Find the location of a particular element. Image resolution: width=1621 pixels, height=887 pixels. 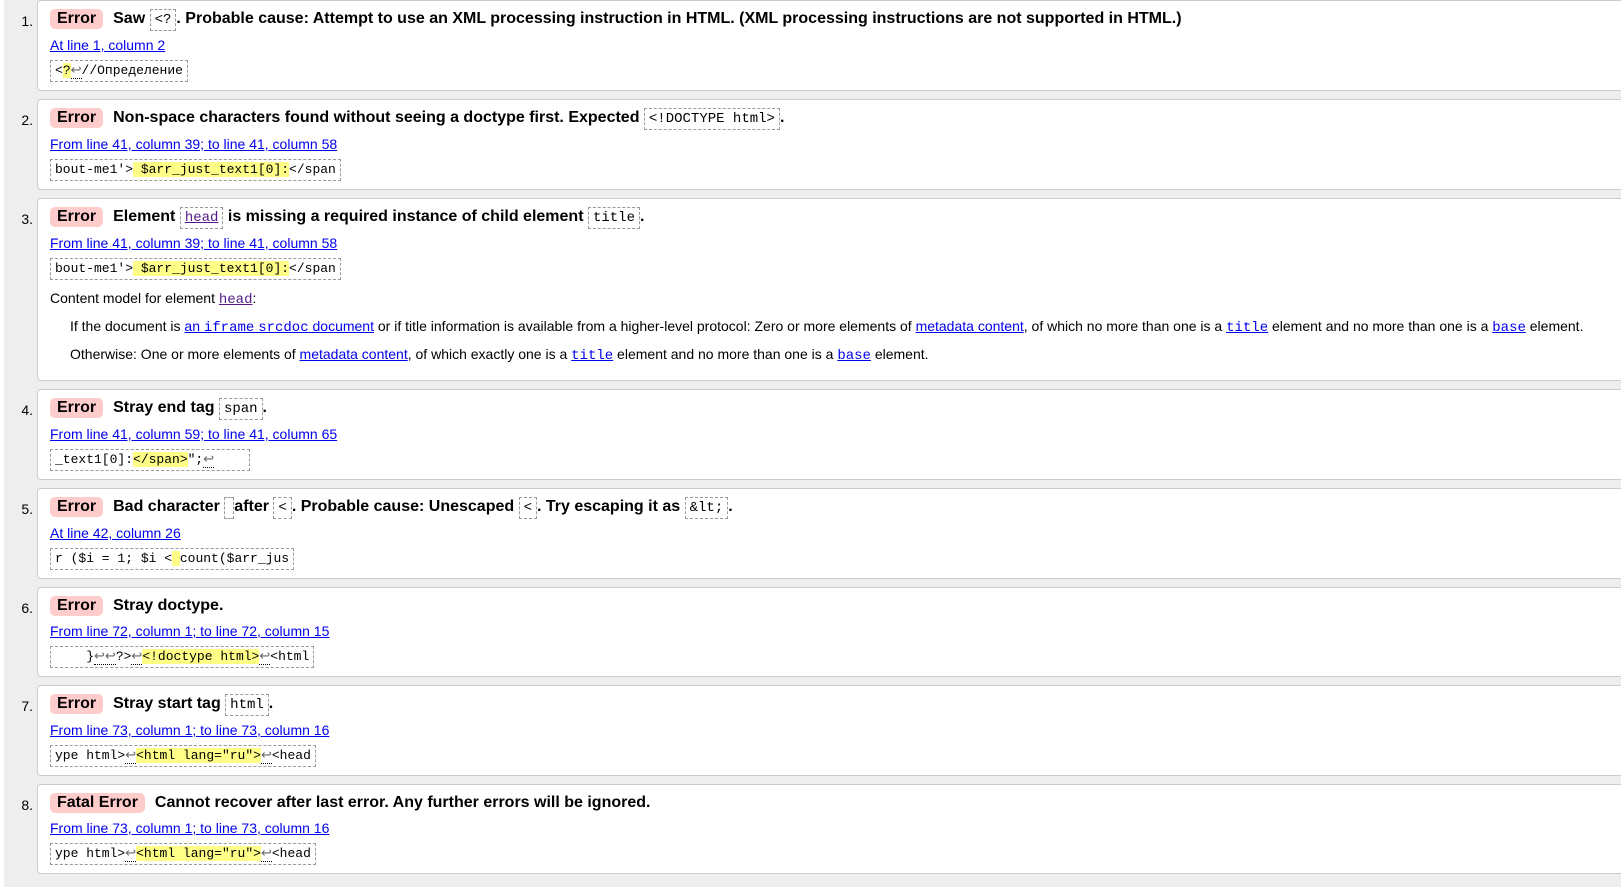

message-text-segment: after is located at coordinates (254, 506).